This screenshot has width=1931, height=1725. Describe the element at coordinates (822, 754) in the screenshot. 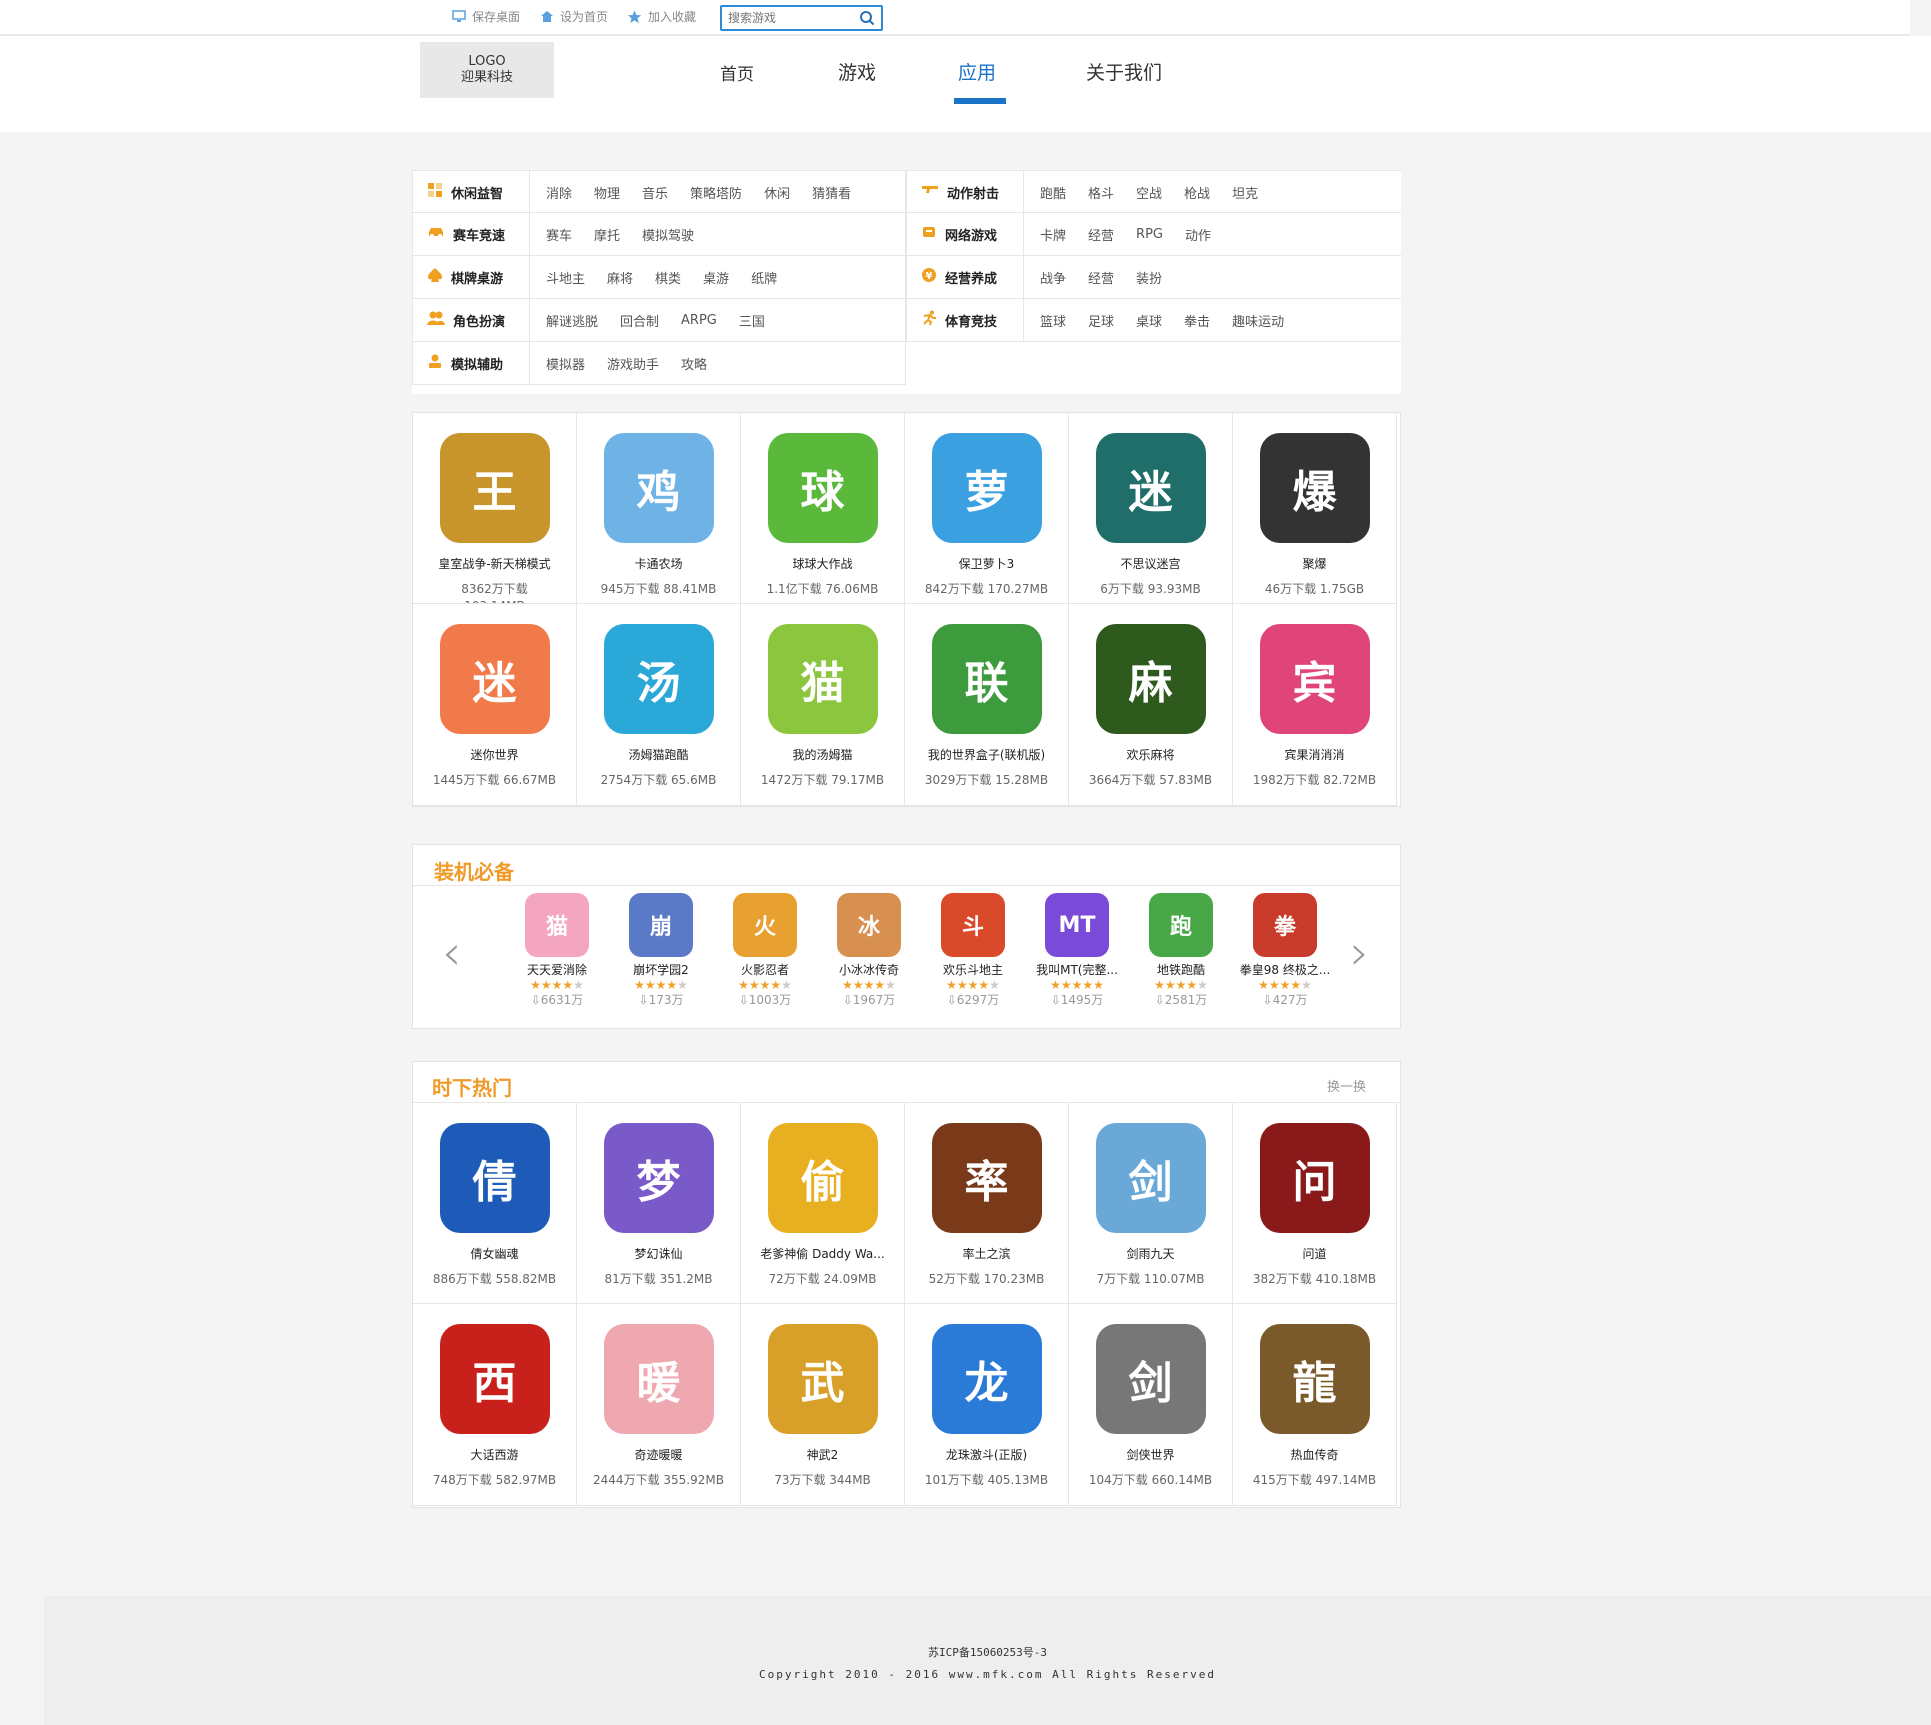

I see `app-name: 我的汤姆猫` at that location.